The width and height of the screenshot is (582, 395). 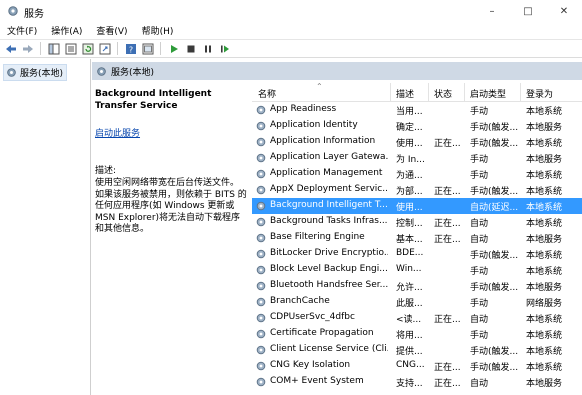 I want to click on help-button: ?, so click(x=130, y=48).